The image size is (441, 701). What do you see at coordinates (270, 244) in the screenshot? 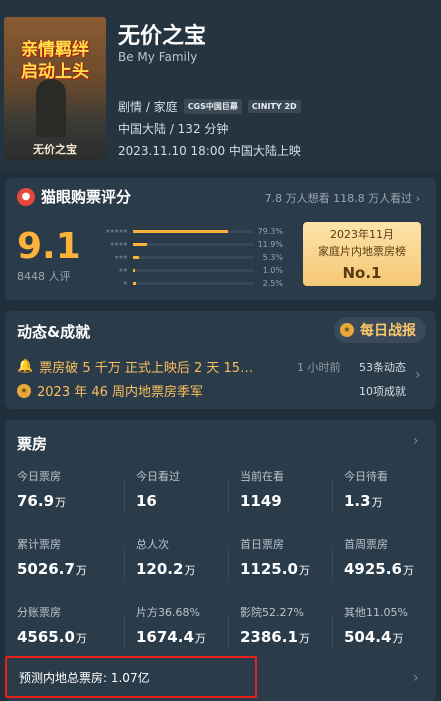
I see `distribution-pct: 11.9%` at bounding box center [270, 244].